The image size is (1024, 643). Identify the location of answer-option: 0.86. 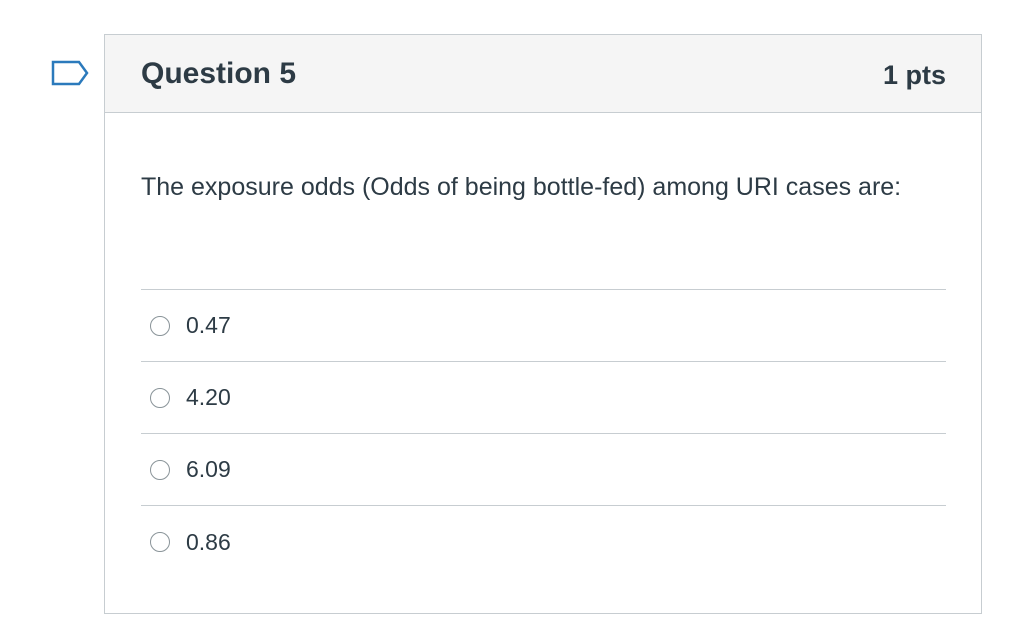
(543, 542).